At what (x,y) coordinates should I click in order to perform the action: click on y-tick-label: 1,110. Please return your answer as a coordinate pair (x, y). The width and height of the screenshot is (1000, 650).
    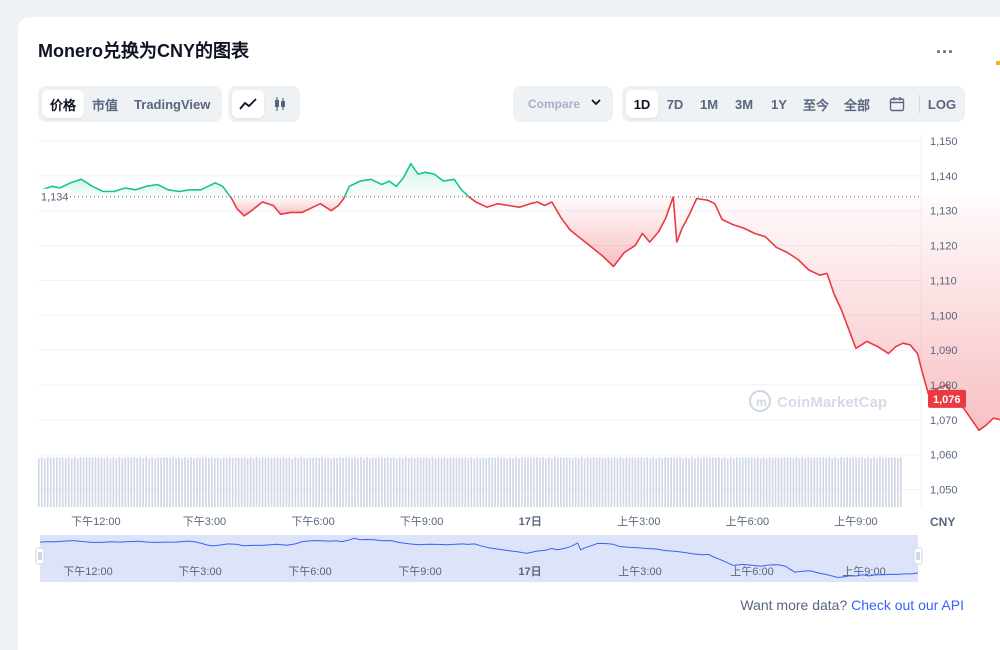
    Looking at the image, I should click on (943, 281).